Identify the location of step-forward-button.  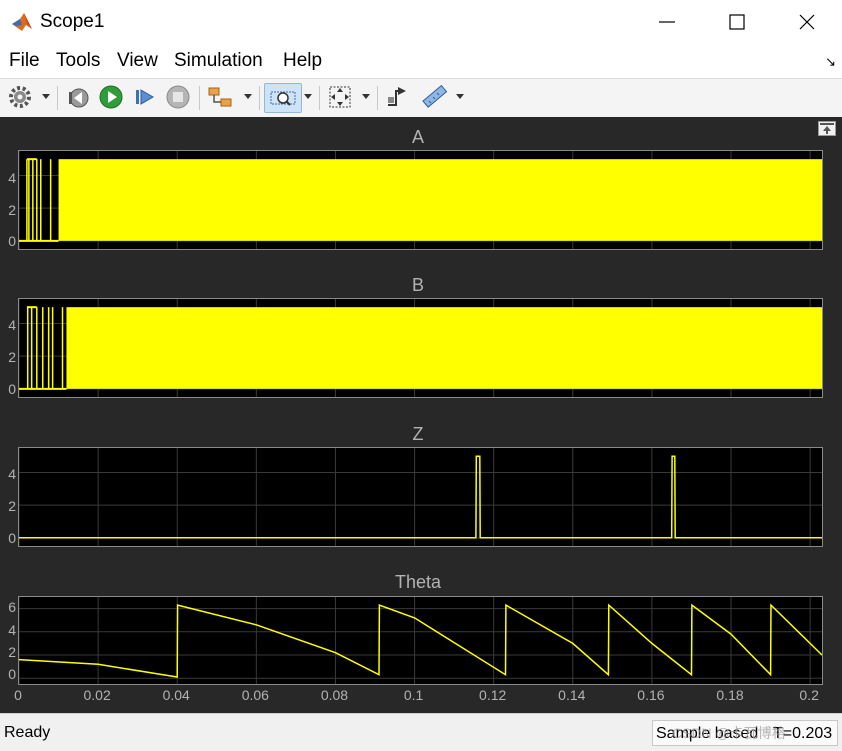
(145, 97).